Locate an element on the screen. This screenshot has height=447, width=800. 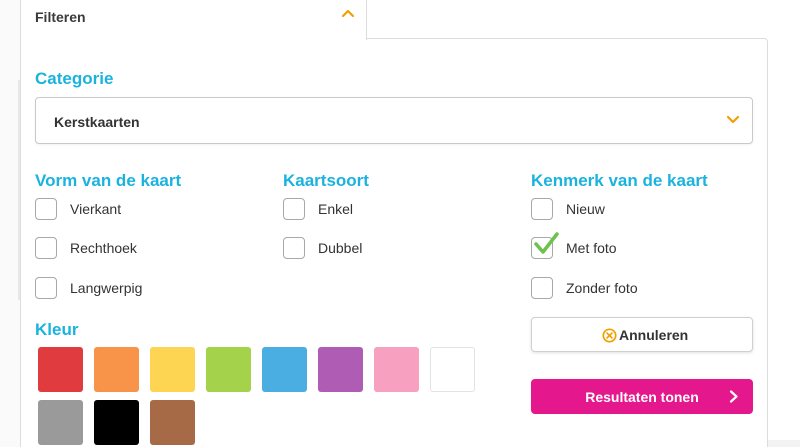
show-results-button-label: Resultaten tonen is located at coordinates (642, 397).